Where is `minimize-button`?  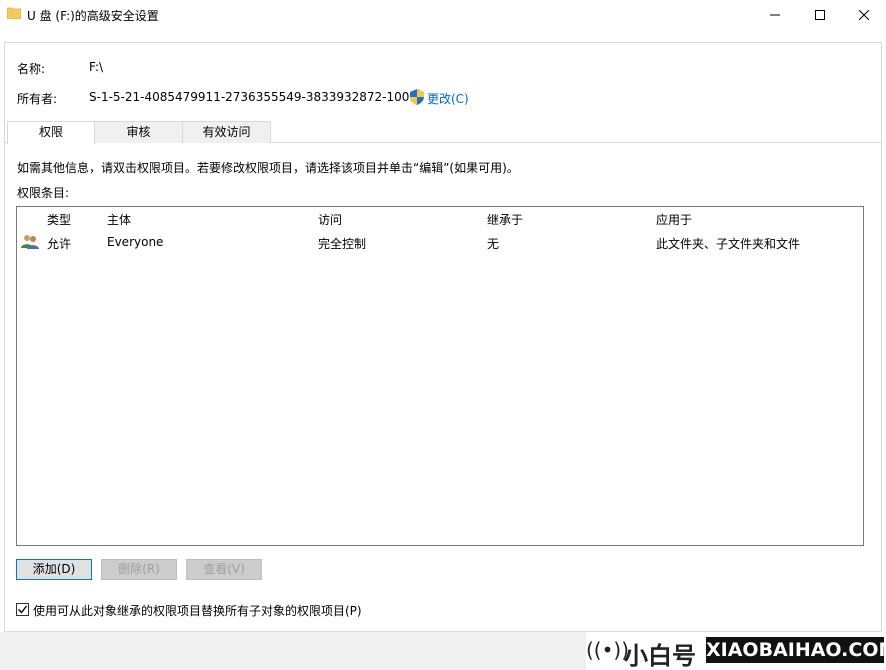
minimize-button is located at coordinates (774, 15).